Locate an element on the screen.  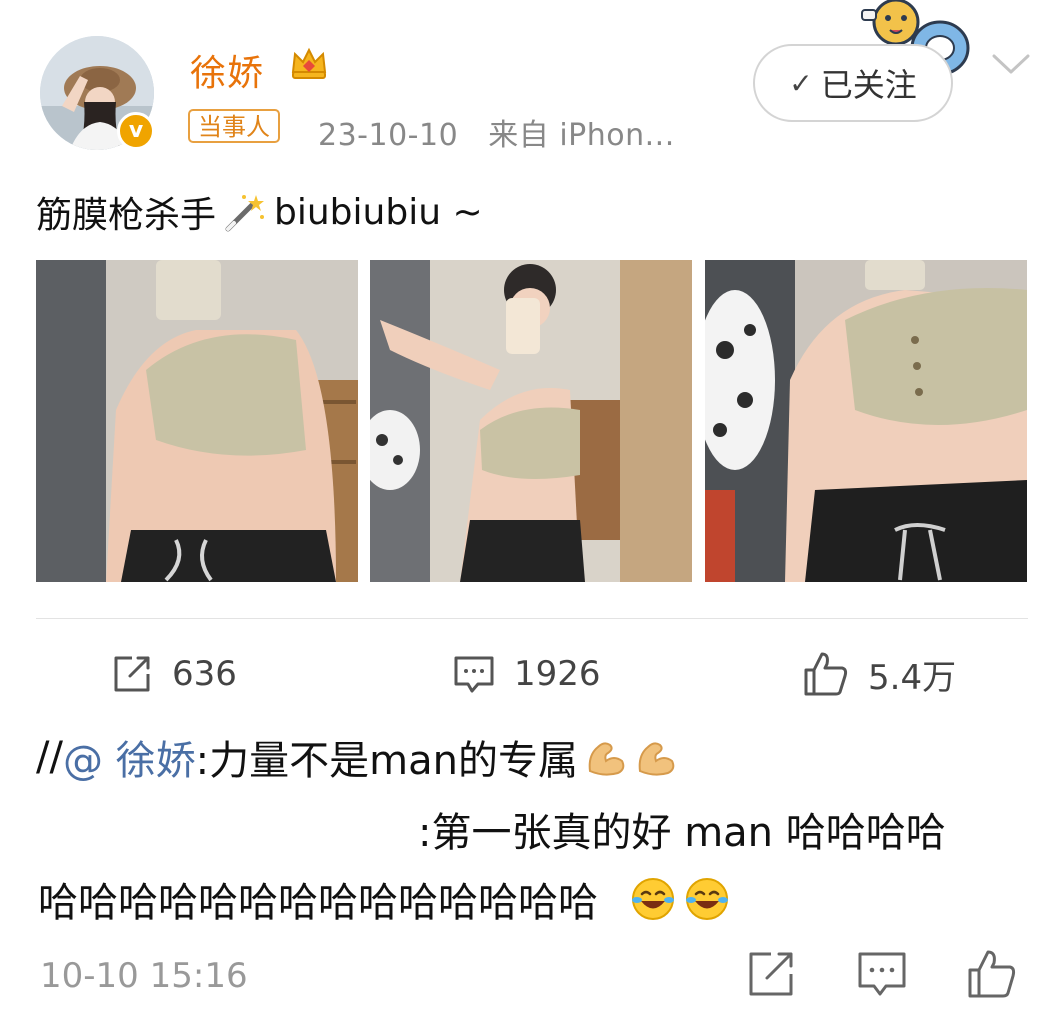
repost-count: 636 is located at coordinates (204, 674).